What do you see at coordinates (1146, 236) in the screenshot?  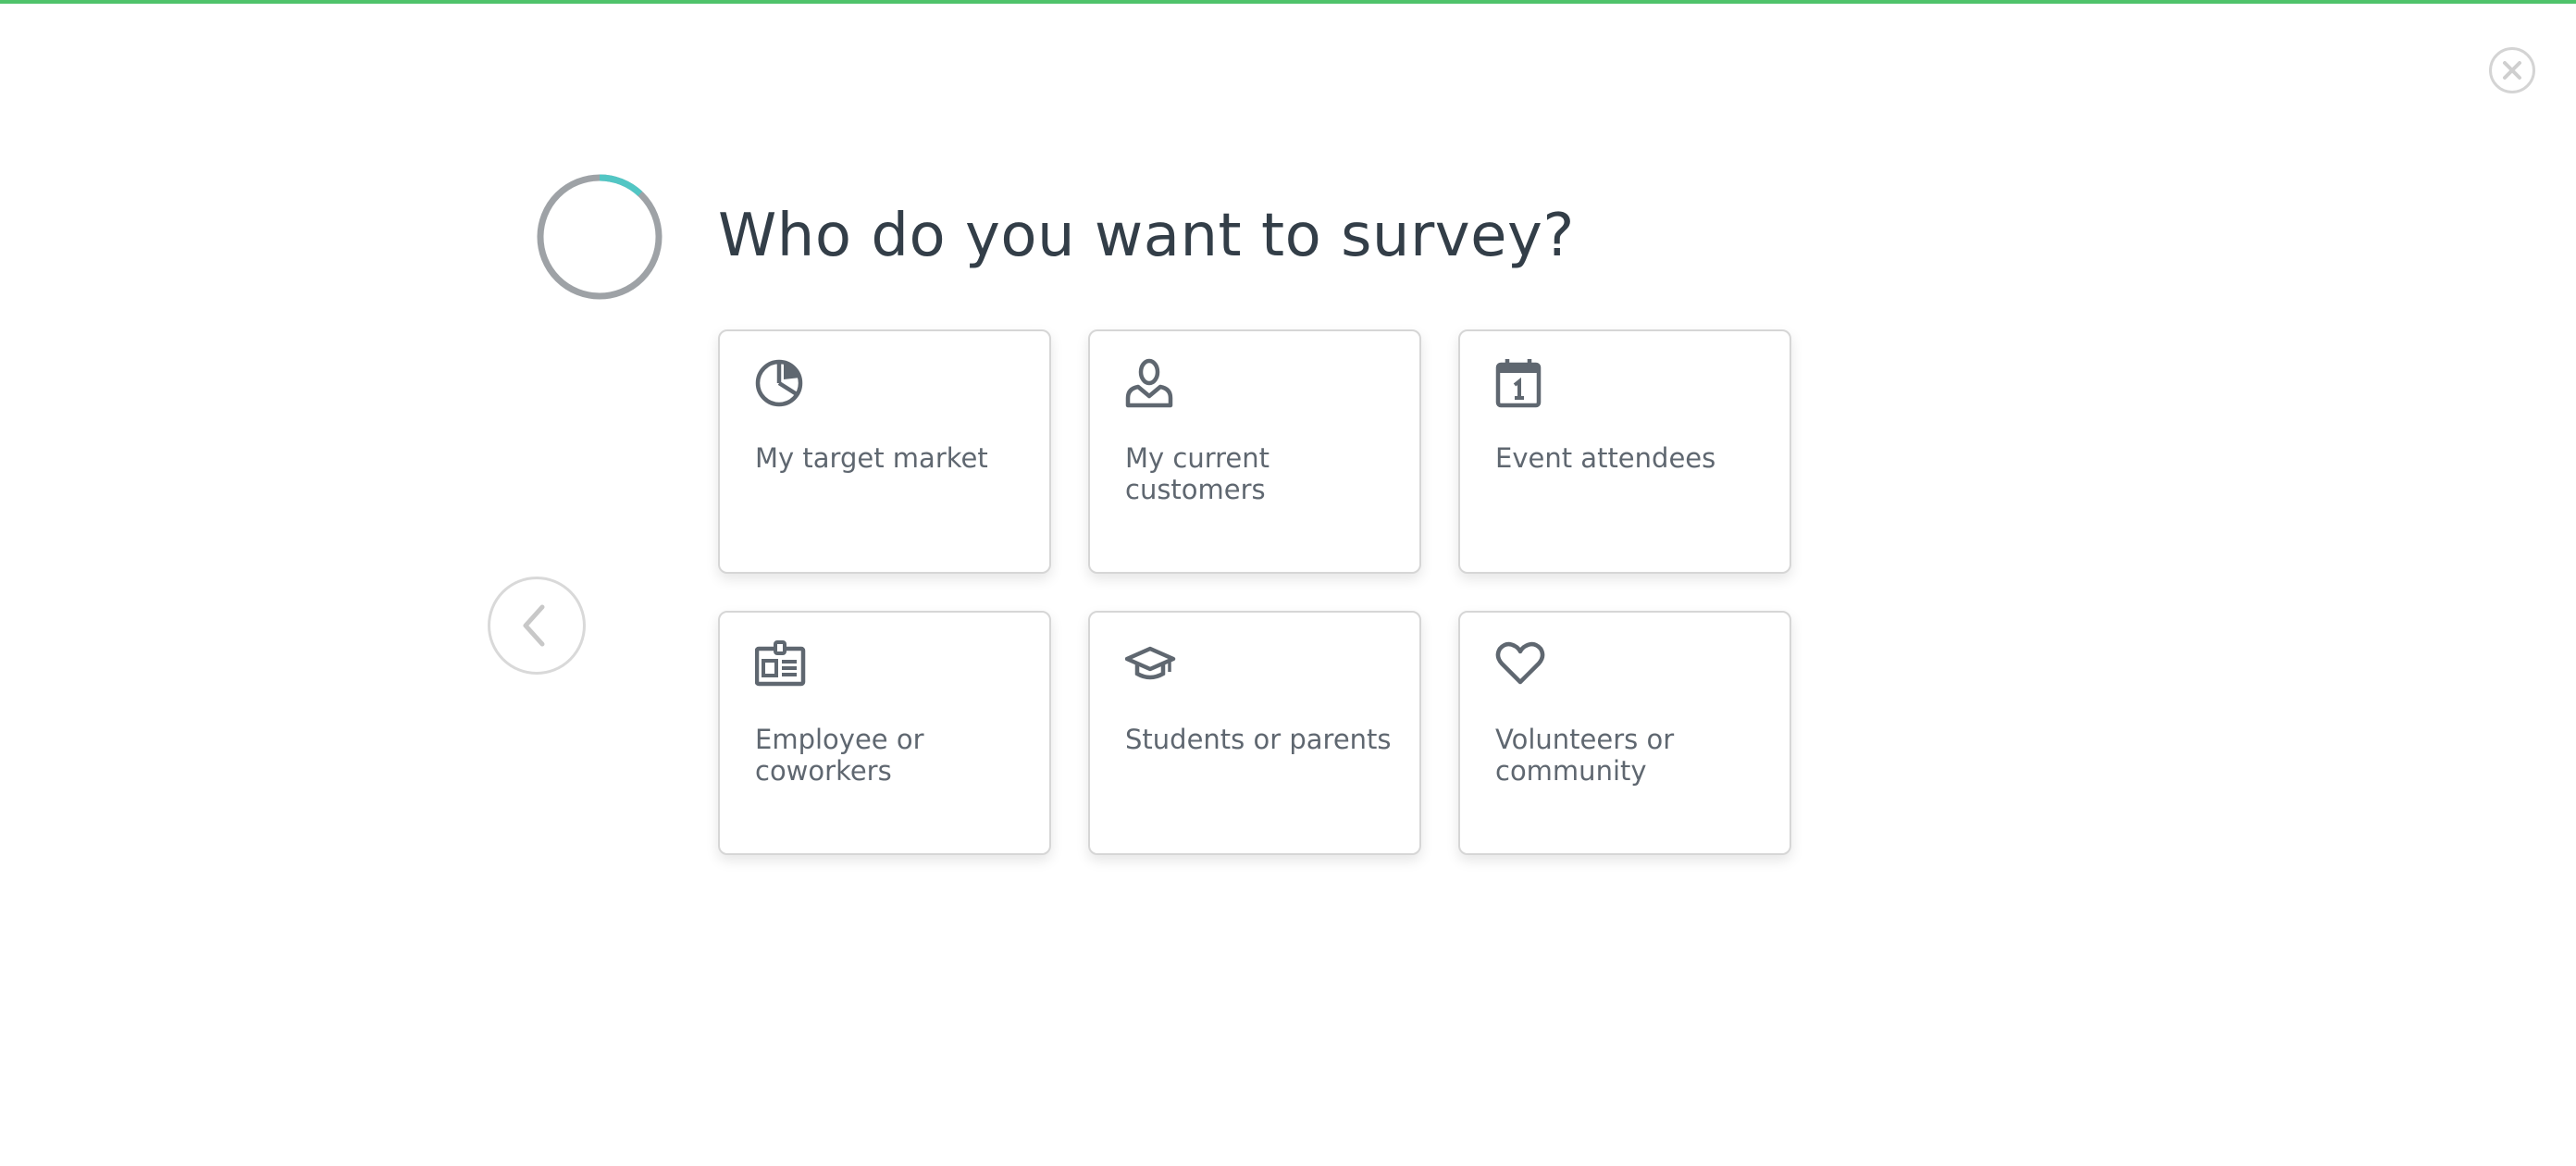 I see `page-title: Who do you want to survey?` at bounding box center [1146, 236].